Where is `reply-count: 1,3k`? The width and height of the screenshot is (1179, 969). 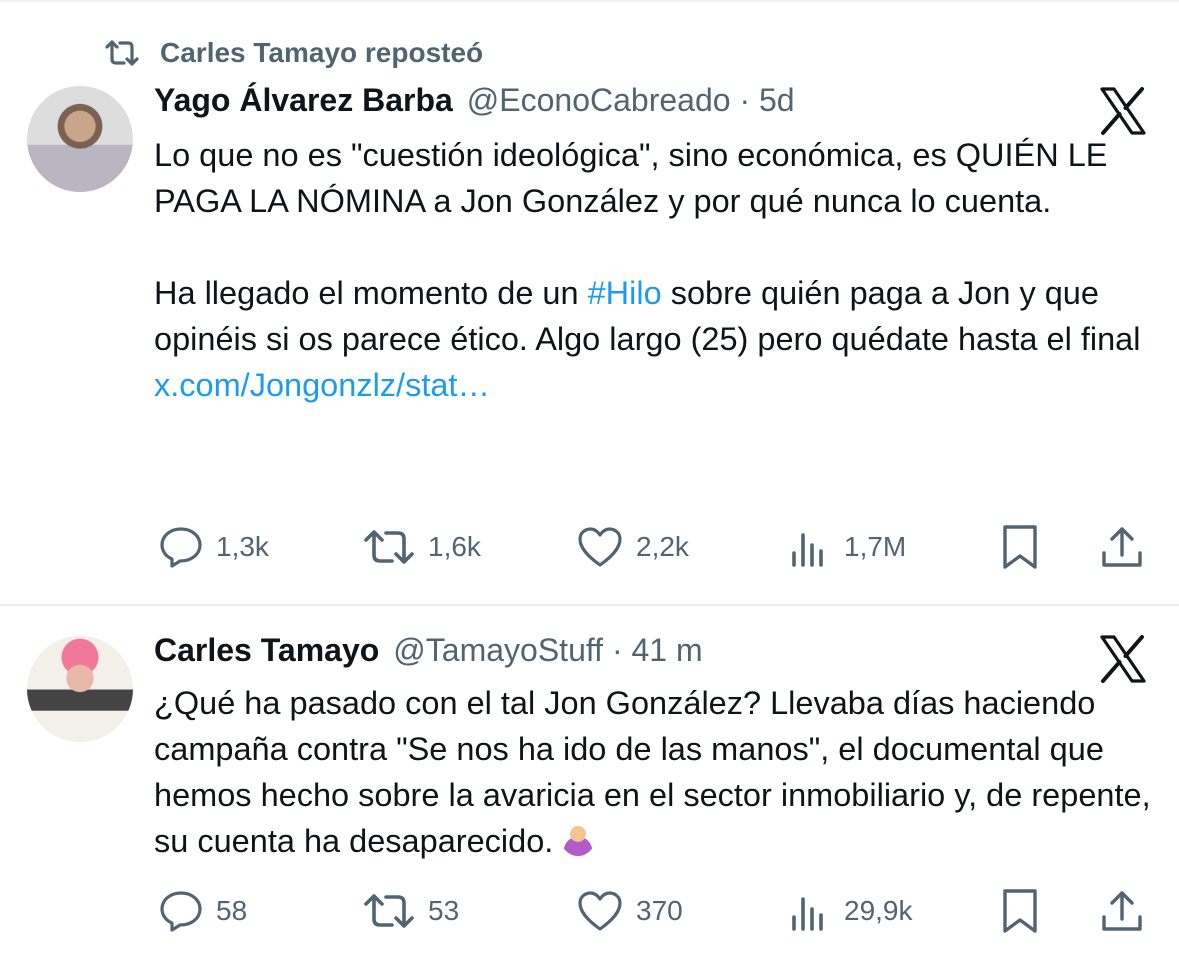 reply-count: 1,3k is located at coordinates (242, 546).